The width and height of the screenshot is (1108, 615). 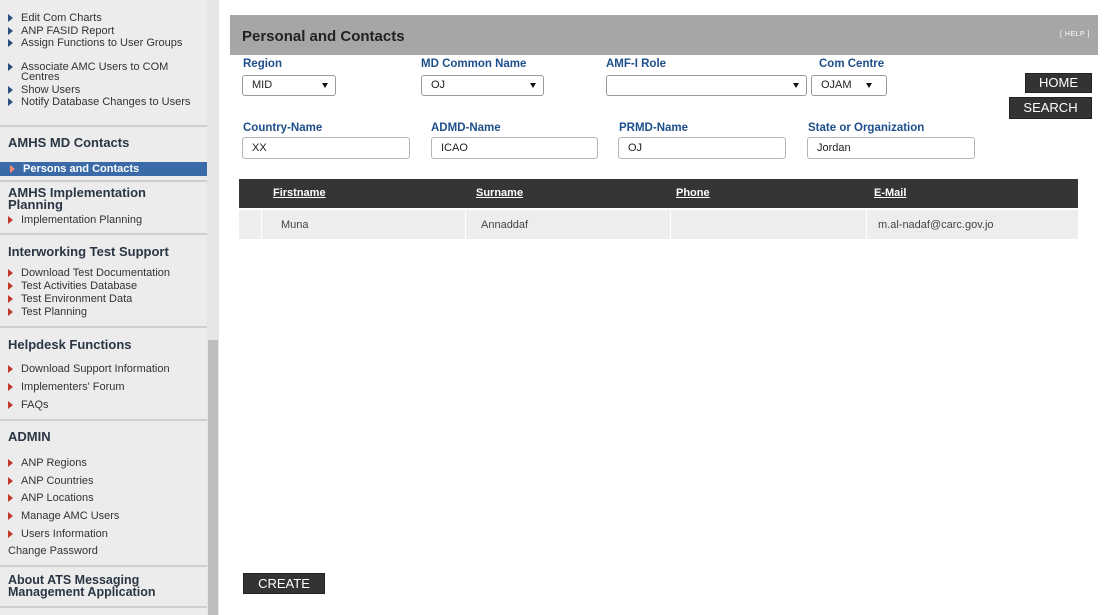 I want to click on section-heading-admin: ADMIN, so click(x=29, y=436).